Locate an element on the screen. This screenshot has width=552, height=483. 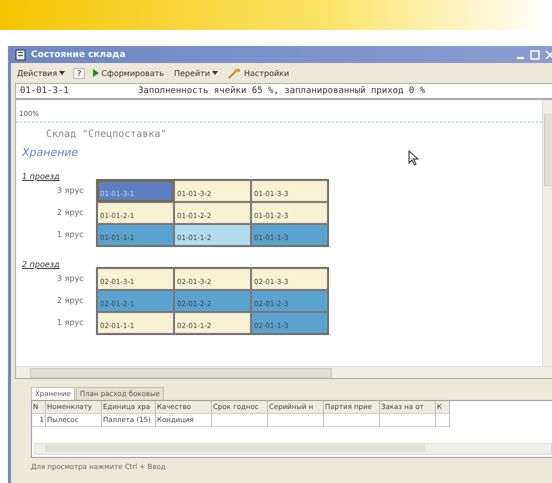
help-button: ? is located at coordinates (79, 73).